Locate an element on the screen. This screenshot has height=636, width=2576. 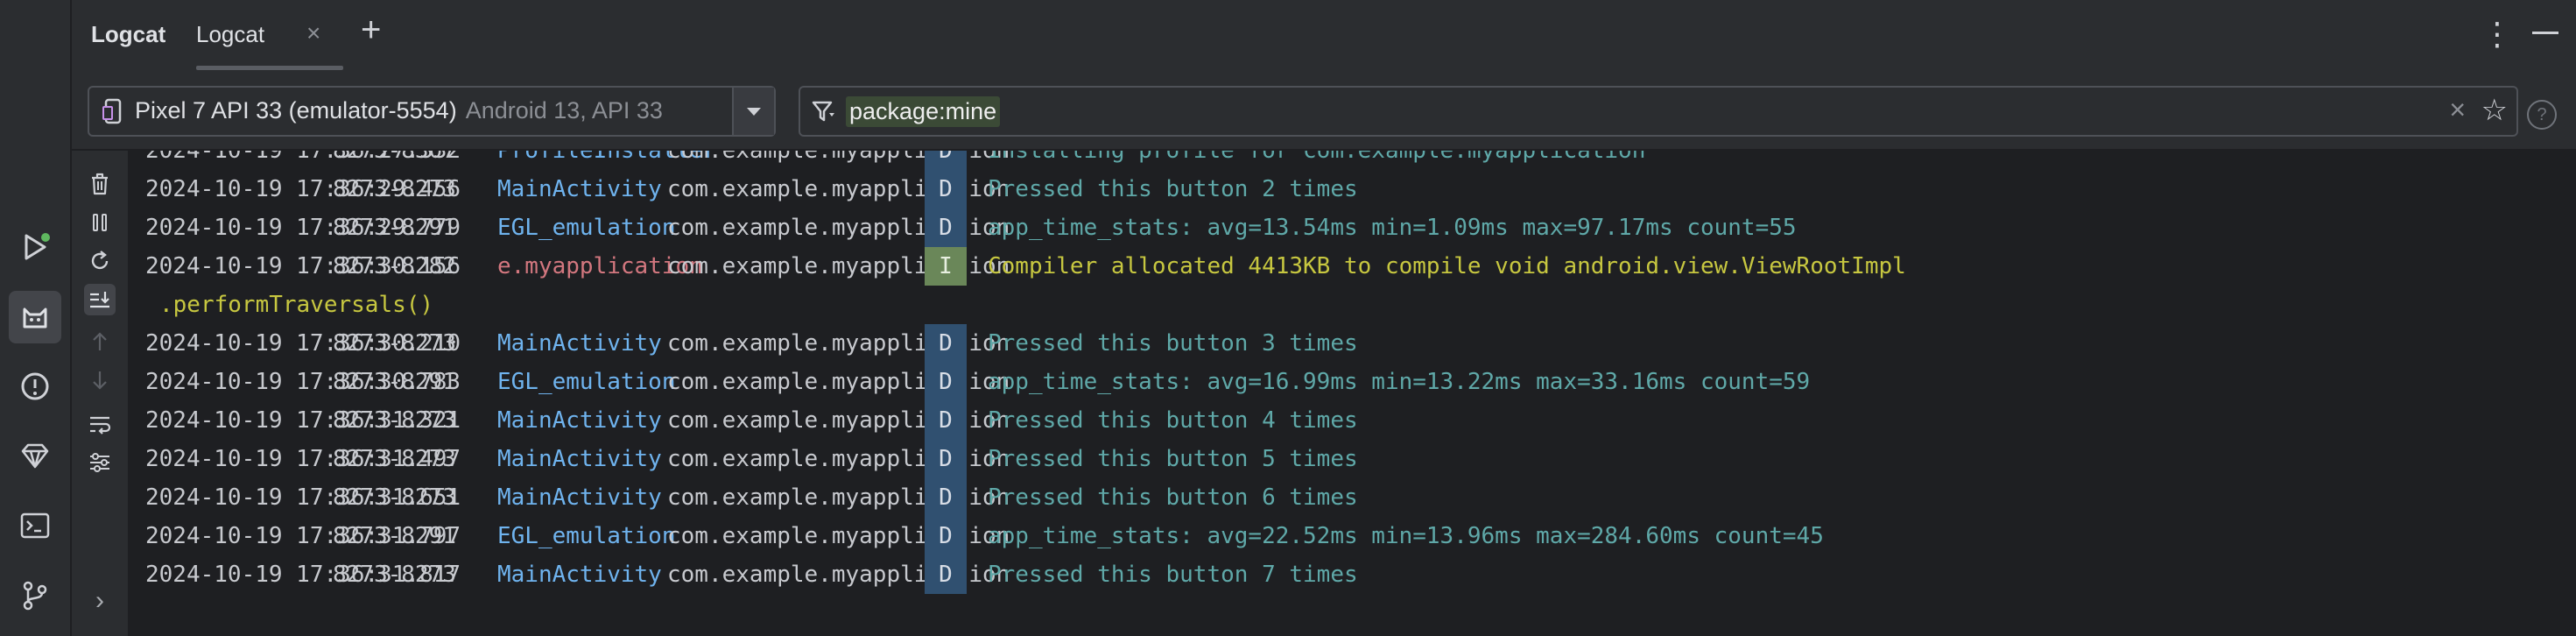
log-message: Pressed this button 7 times is located at coordinates (1173, 575).